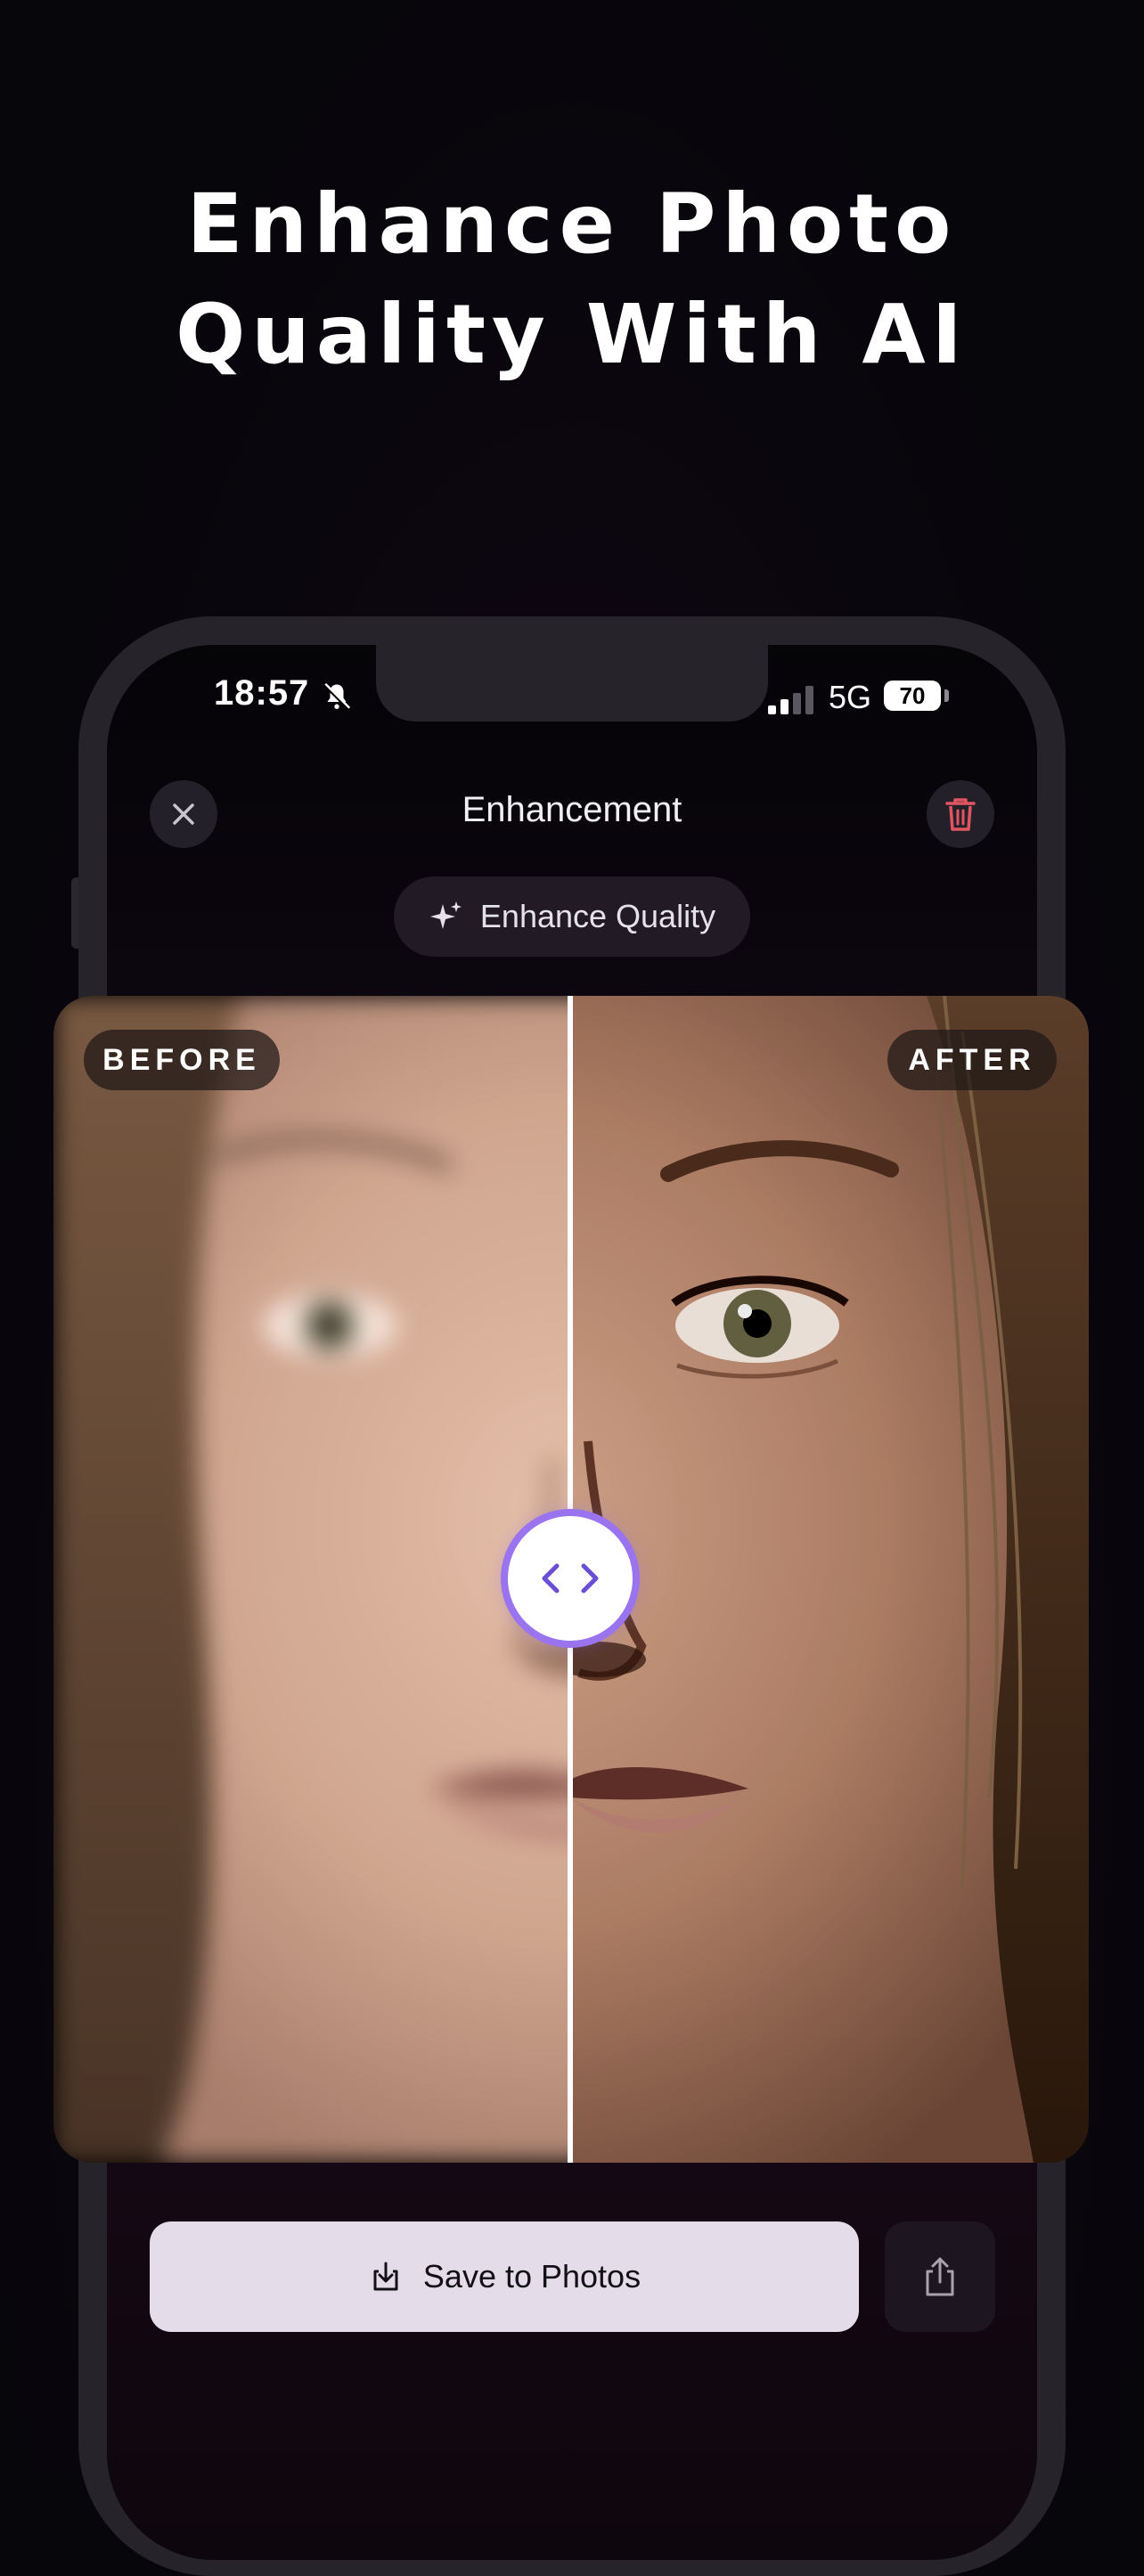 Image resolution: width=1144 pixels, height=2576 pixels. I want to click on delete-button, so click(960, 814).